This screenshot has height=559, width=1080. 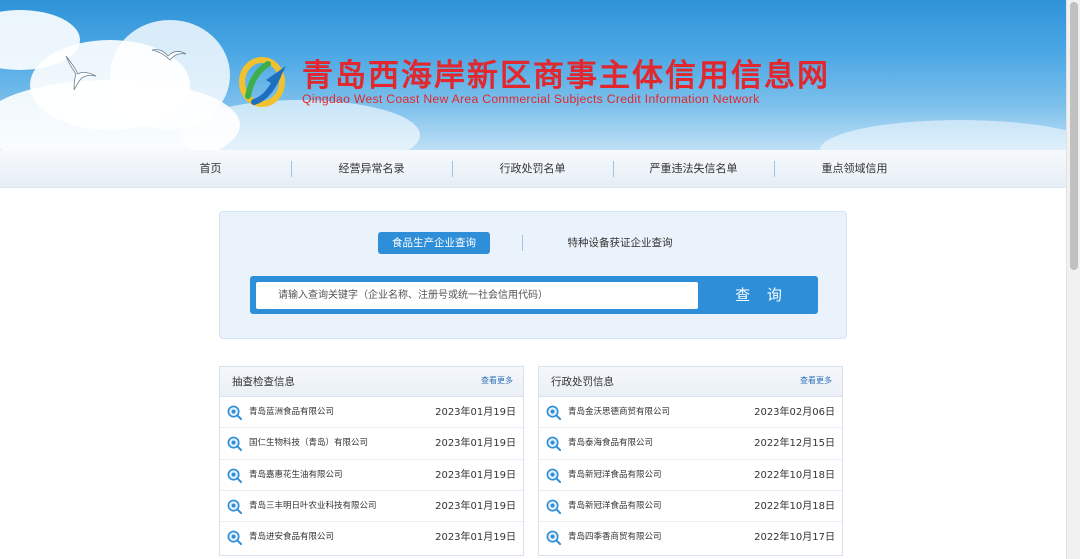 What do you see at coordinates (434, 243) in the screenshot?
I see `tab-food-production: 食品生产企业查询` at bounding box center [434, 243].